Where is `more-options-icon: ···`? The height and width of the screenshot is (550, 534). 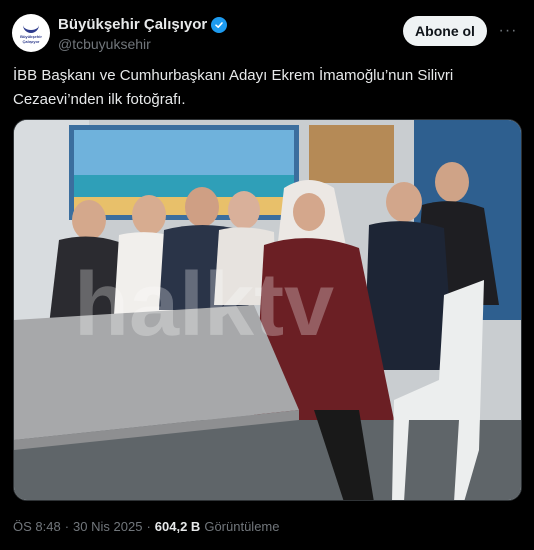 more-options-icon: ··· is located at coordinates (508, 31).